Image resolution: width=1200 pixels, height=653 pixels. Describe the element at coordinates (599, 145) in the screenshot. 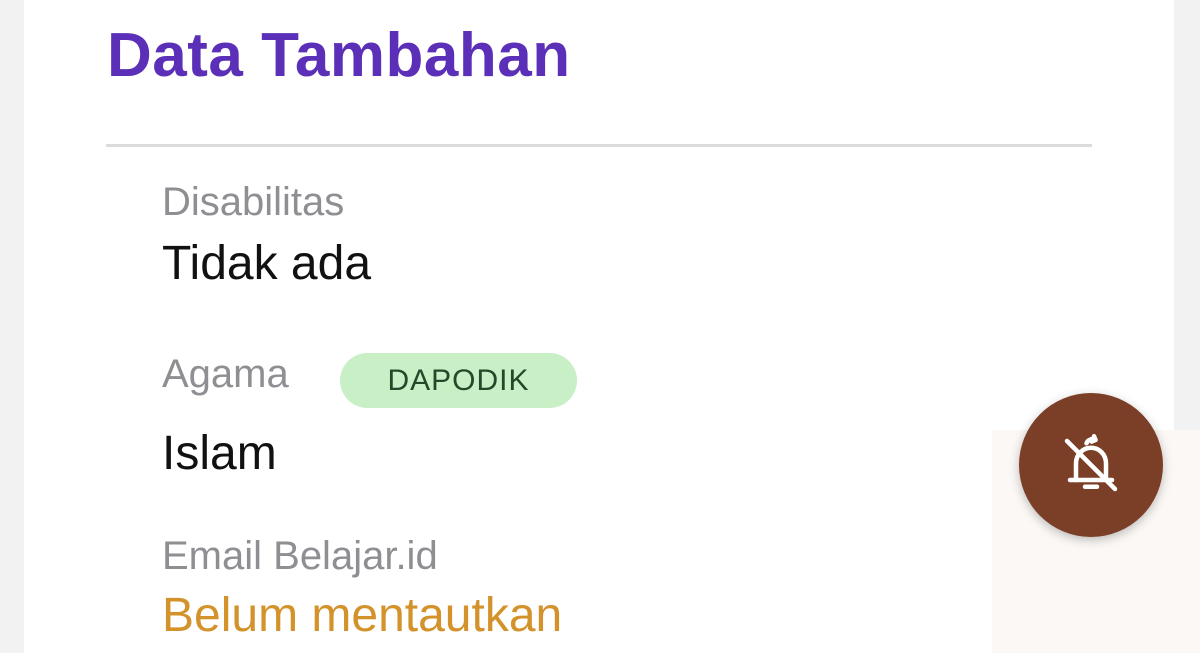

I see `divider` at that location.